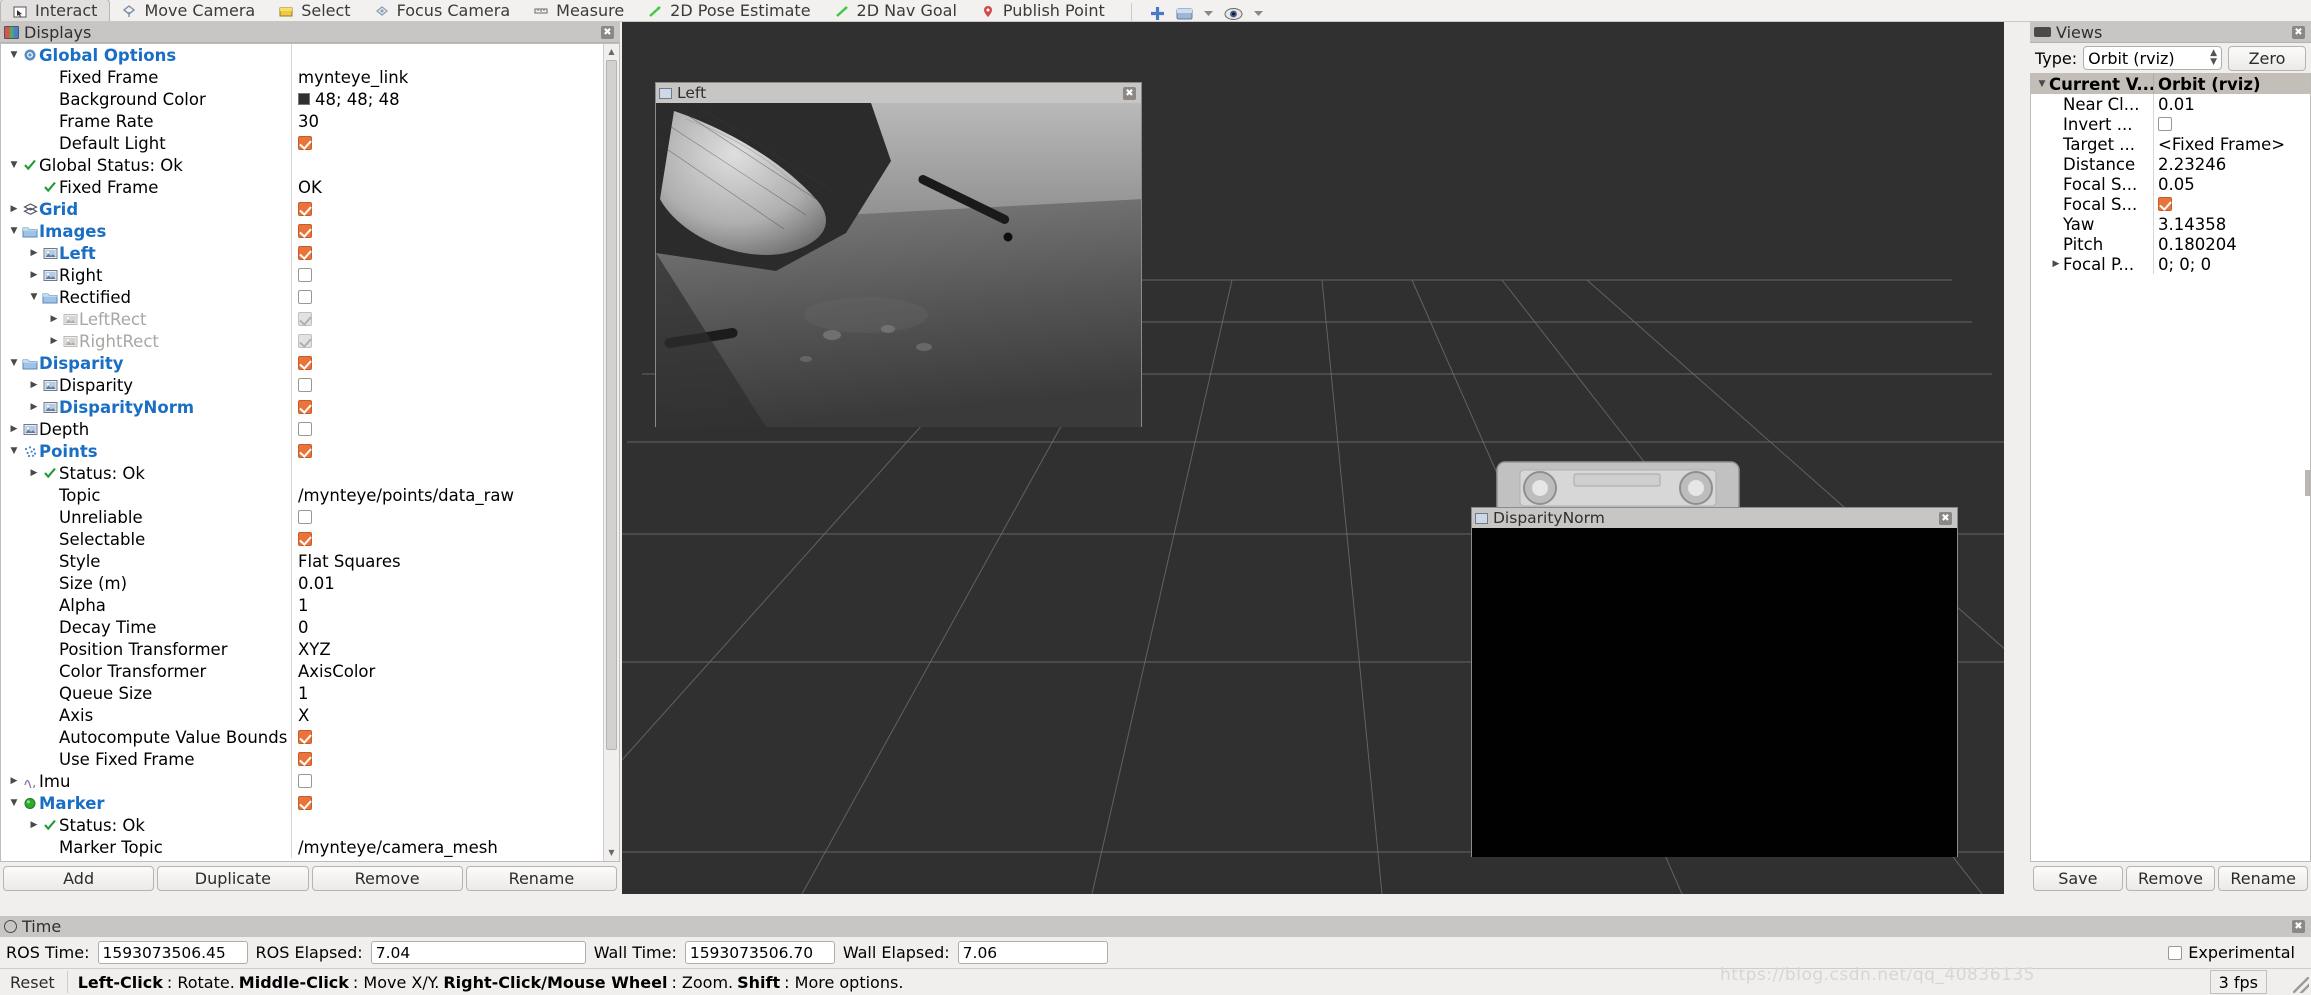 This screenshot has height=995, width=2311. What do you see at coordinates (447, 99) in the screenshot?
I see `display-row-value-cell: 48; 48; 48` at bounding box center [447, 99].